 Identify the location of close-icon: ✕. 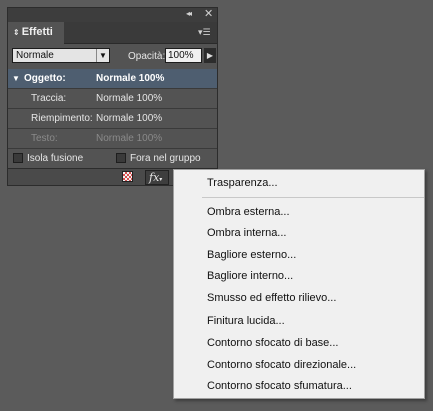
(208, 13).